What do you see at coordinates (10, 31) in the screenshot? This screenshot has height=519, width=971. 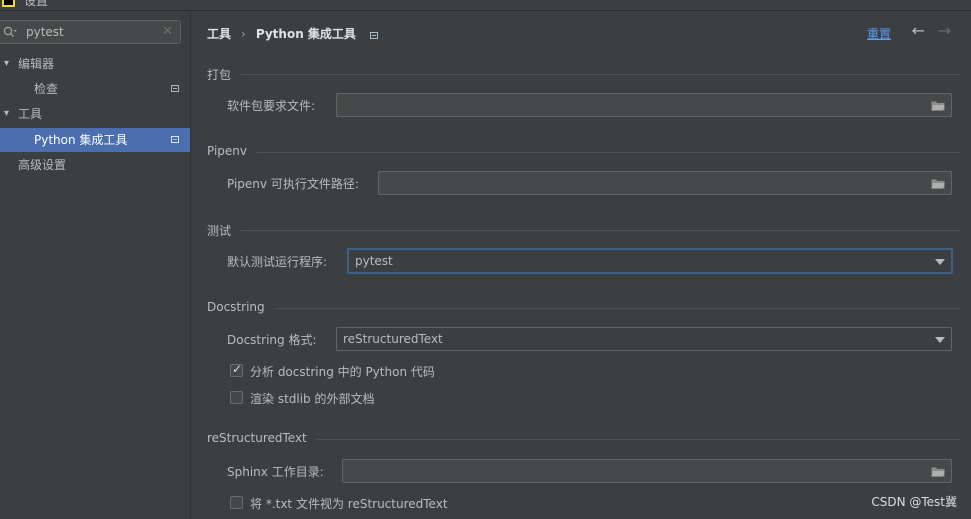 I see `search-icon` at bounding box center [10, 31].